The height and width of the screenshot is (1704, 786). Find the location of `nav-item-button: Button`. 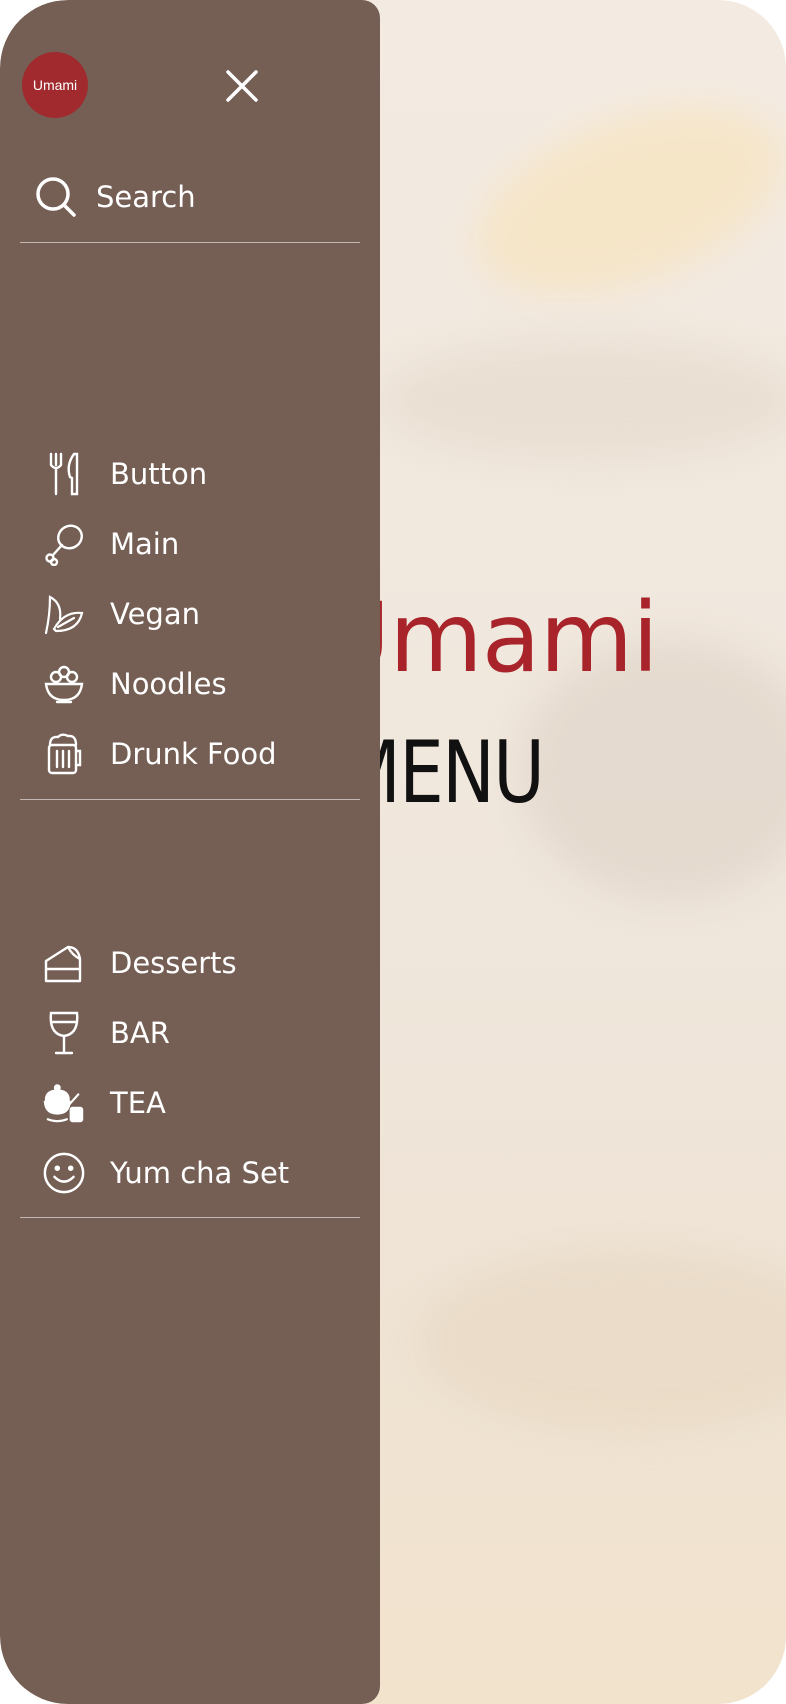

nav-item-button: Button is located at coordinates (124, 474).